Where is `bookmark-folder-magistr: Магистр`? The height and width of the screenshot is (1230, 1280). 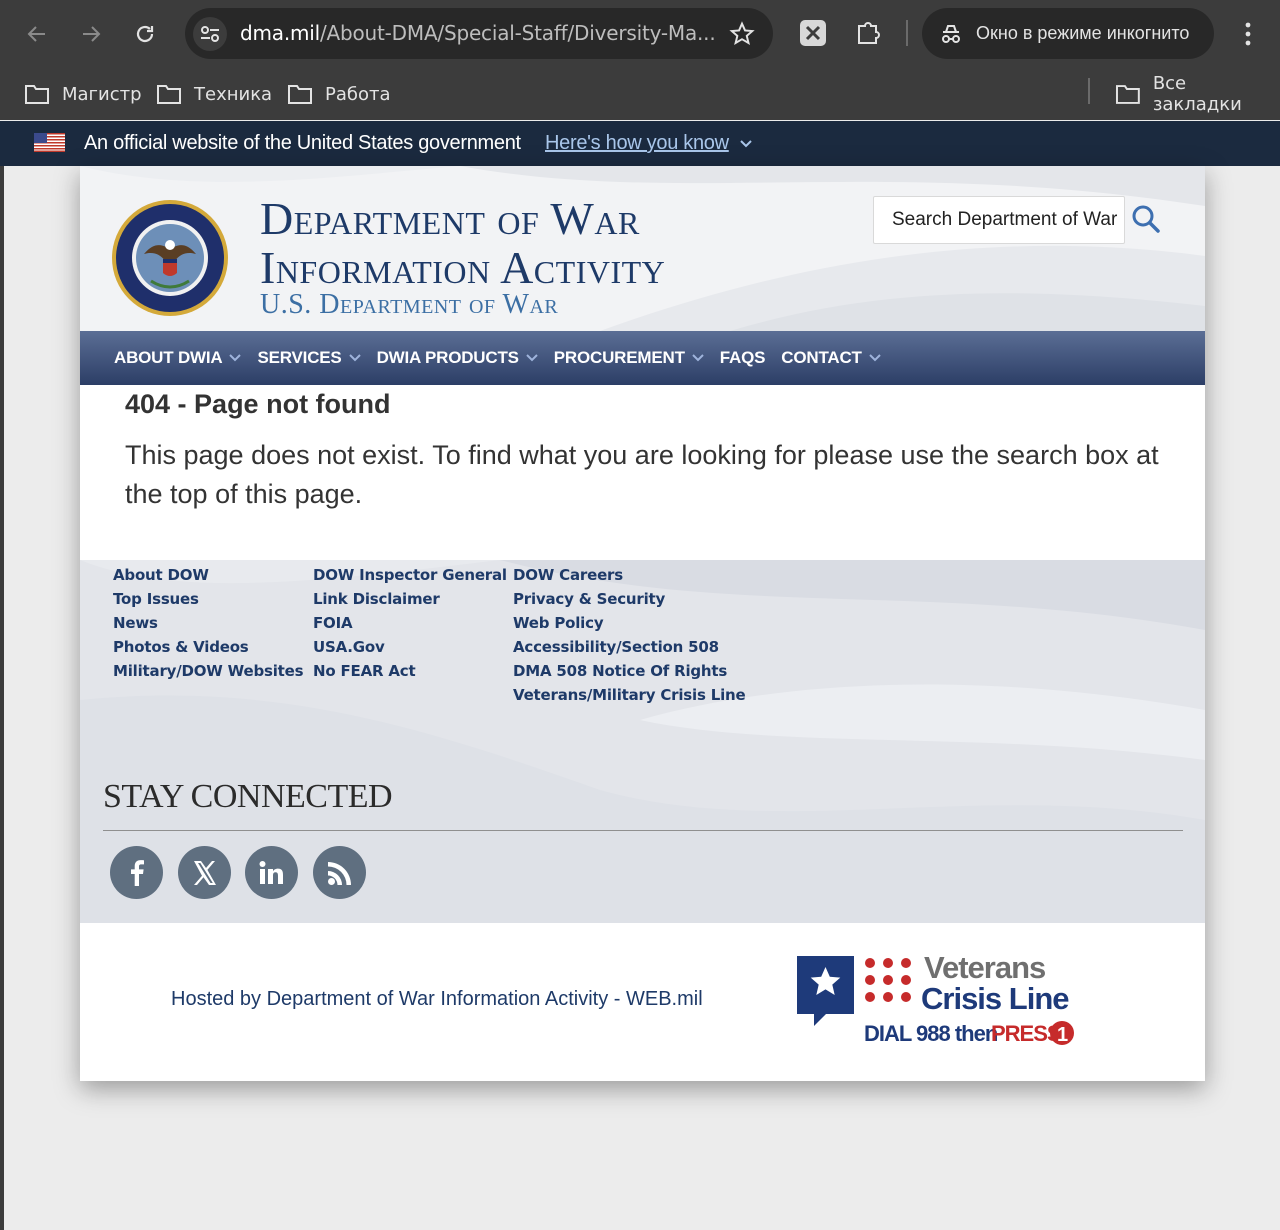
bookmark-folder-magistr: Магистр is located at coordinates (83, 94).